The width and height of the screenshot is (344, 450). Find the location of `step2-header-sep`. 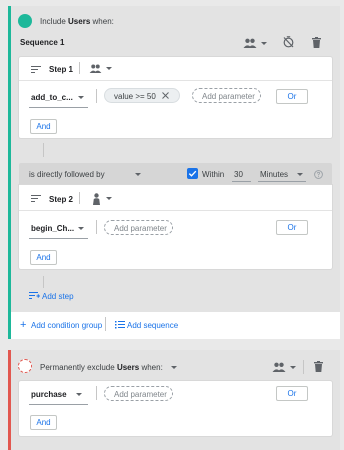

step2-header-sep is located at coordinates (79, 198).